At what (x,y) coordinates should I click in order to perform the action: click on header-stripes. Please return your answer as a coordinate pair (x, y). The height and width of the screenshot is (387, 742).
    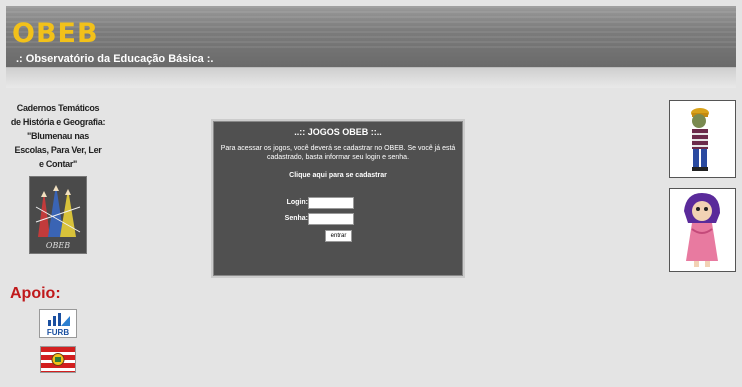
    Looking at the image, I should click on (371, 28).